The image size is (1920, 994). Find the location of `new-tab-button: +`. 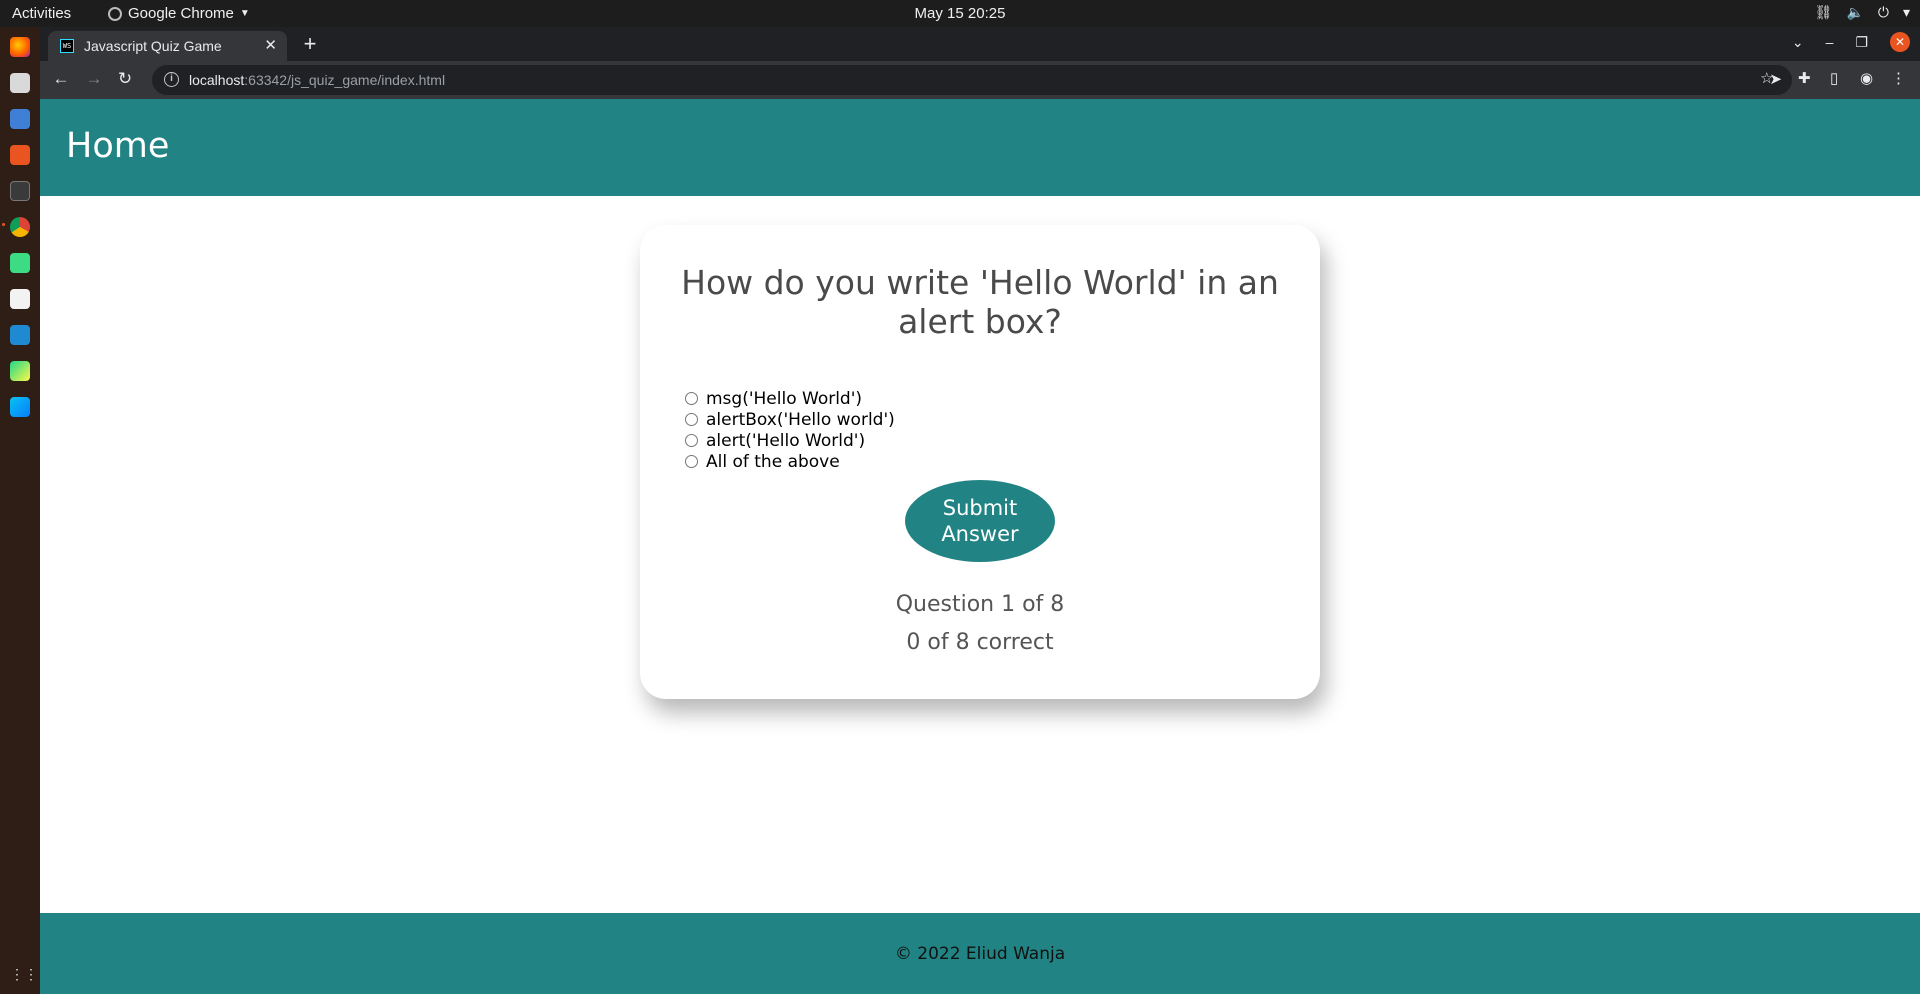

new-tab-button: + is located at coordinates (310, 45).